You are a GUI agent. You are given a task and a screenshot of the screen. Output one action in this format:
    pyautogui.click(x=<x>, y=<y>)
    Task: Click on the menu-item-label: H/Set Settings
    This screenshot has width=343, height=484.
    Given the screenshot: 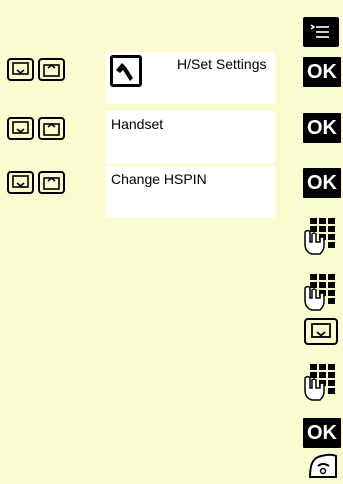 What is the action you would take?
    pyautogui.click(x=222, y=64)
    